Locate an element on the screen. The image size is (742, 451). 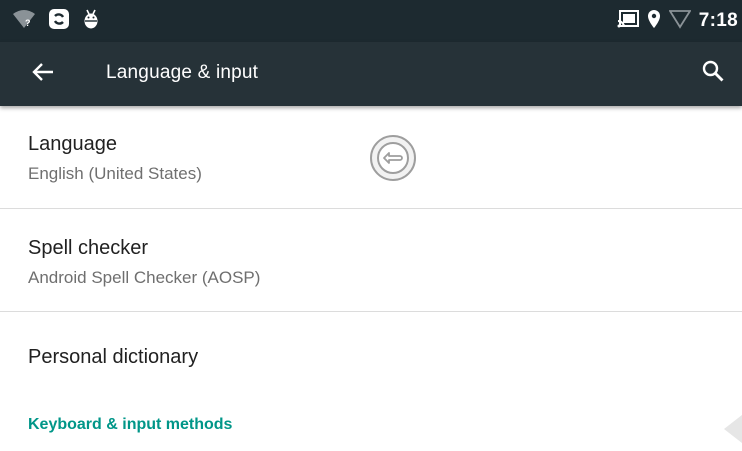
back-button is located at coordinates (43, 74).